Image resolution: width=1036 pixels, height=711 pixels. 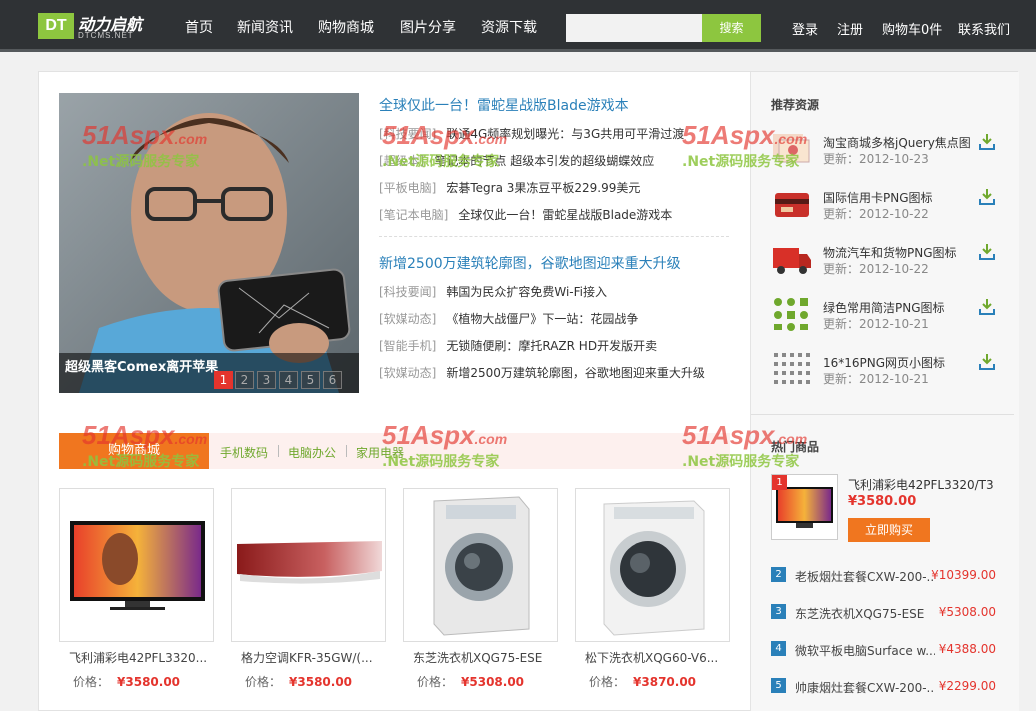 I want to click on login-link: 登录, so click(x=805, y=28).